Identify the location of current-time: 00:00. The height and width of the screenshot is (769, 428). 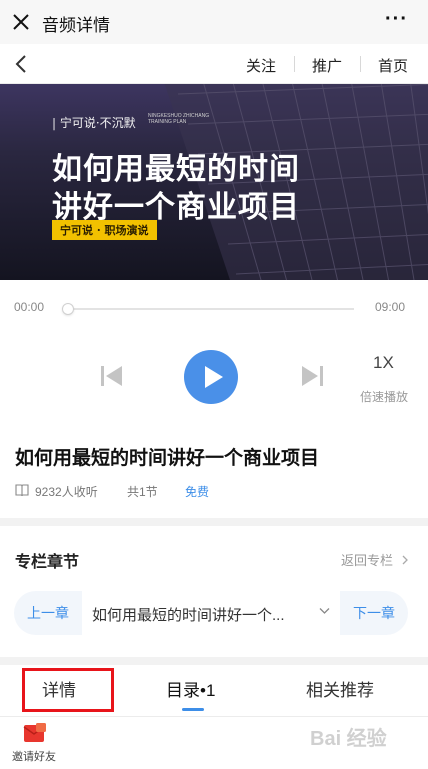
(29, 307).